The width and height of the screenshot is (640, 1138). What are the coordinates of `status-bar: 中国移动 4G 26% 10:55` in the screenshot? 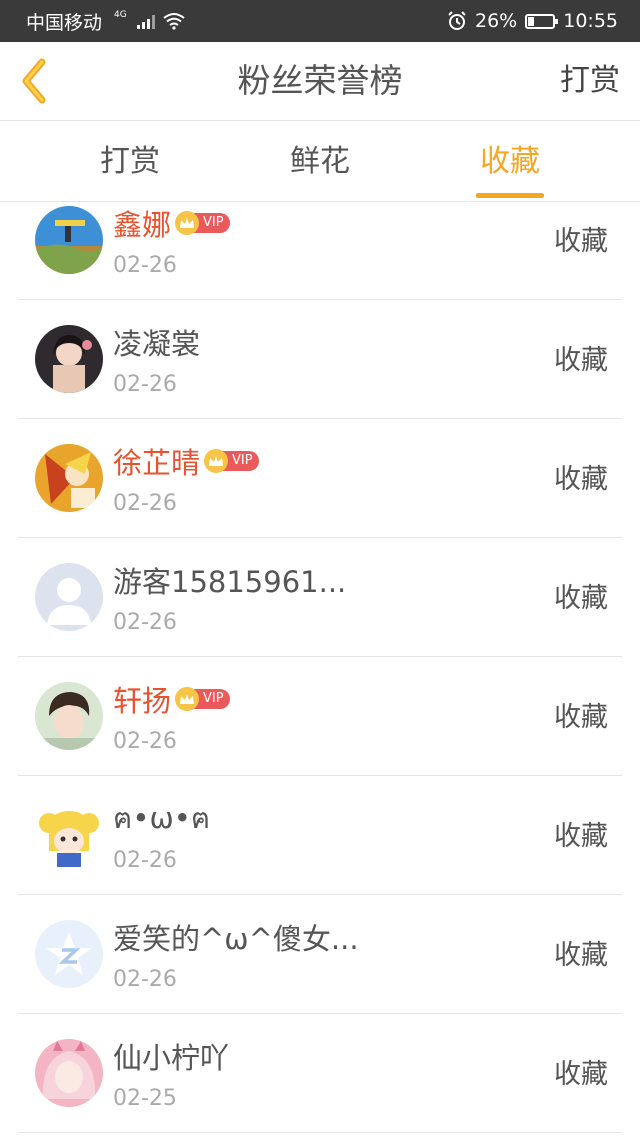 It's located at (320, 21).